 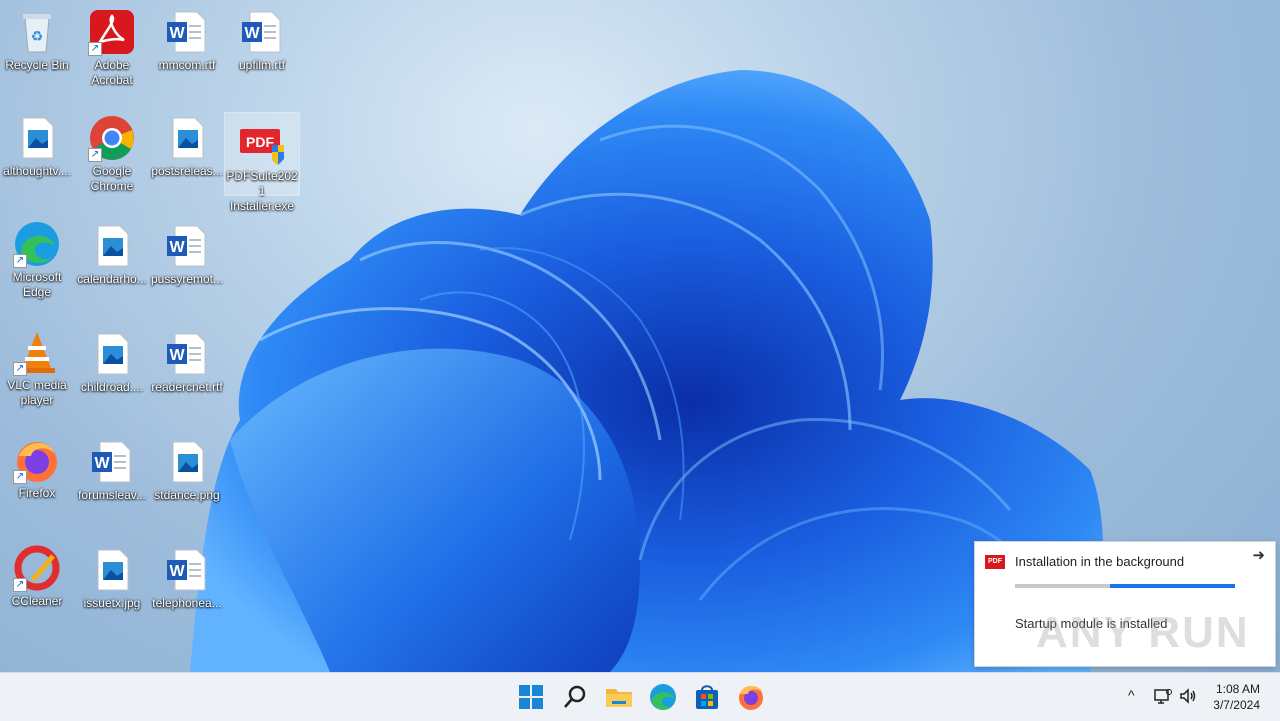 What do you see at coordinates (1143, 632) in the screenshot?
I see `anyrun-watermark: ANY RUN` at bounding box center [1143, 632].